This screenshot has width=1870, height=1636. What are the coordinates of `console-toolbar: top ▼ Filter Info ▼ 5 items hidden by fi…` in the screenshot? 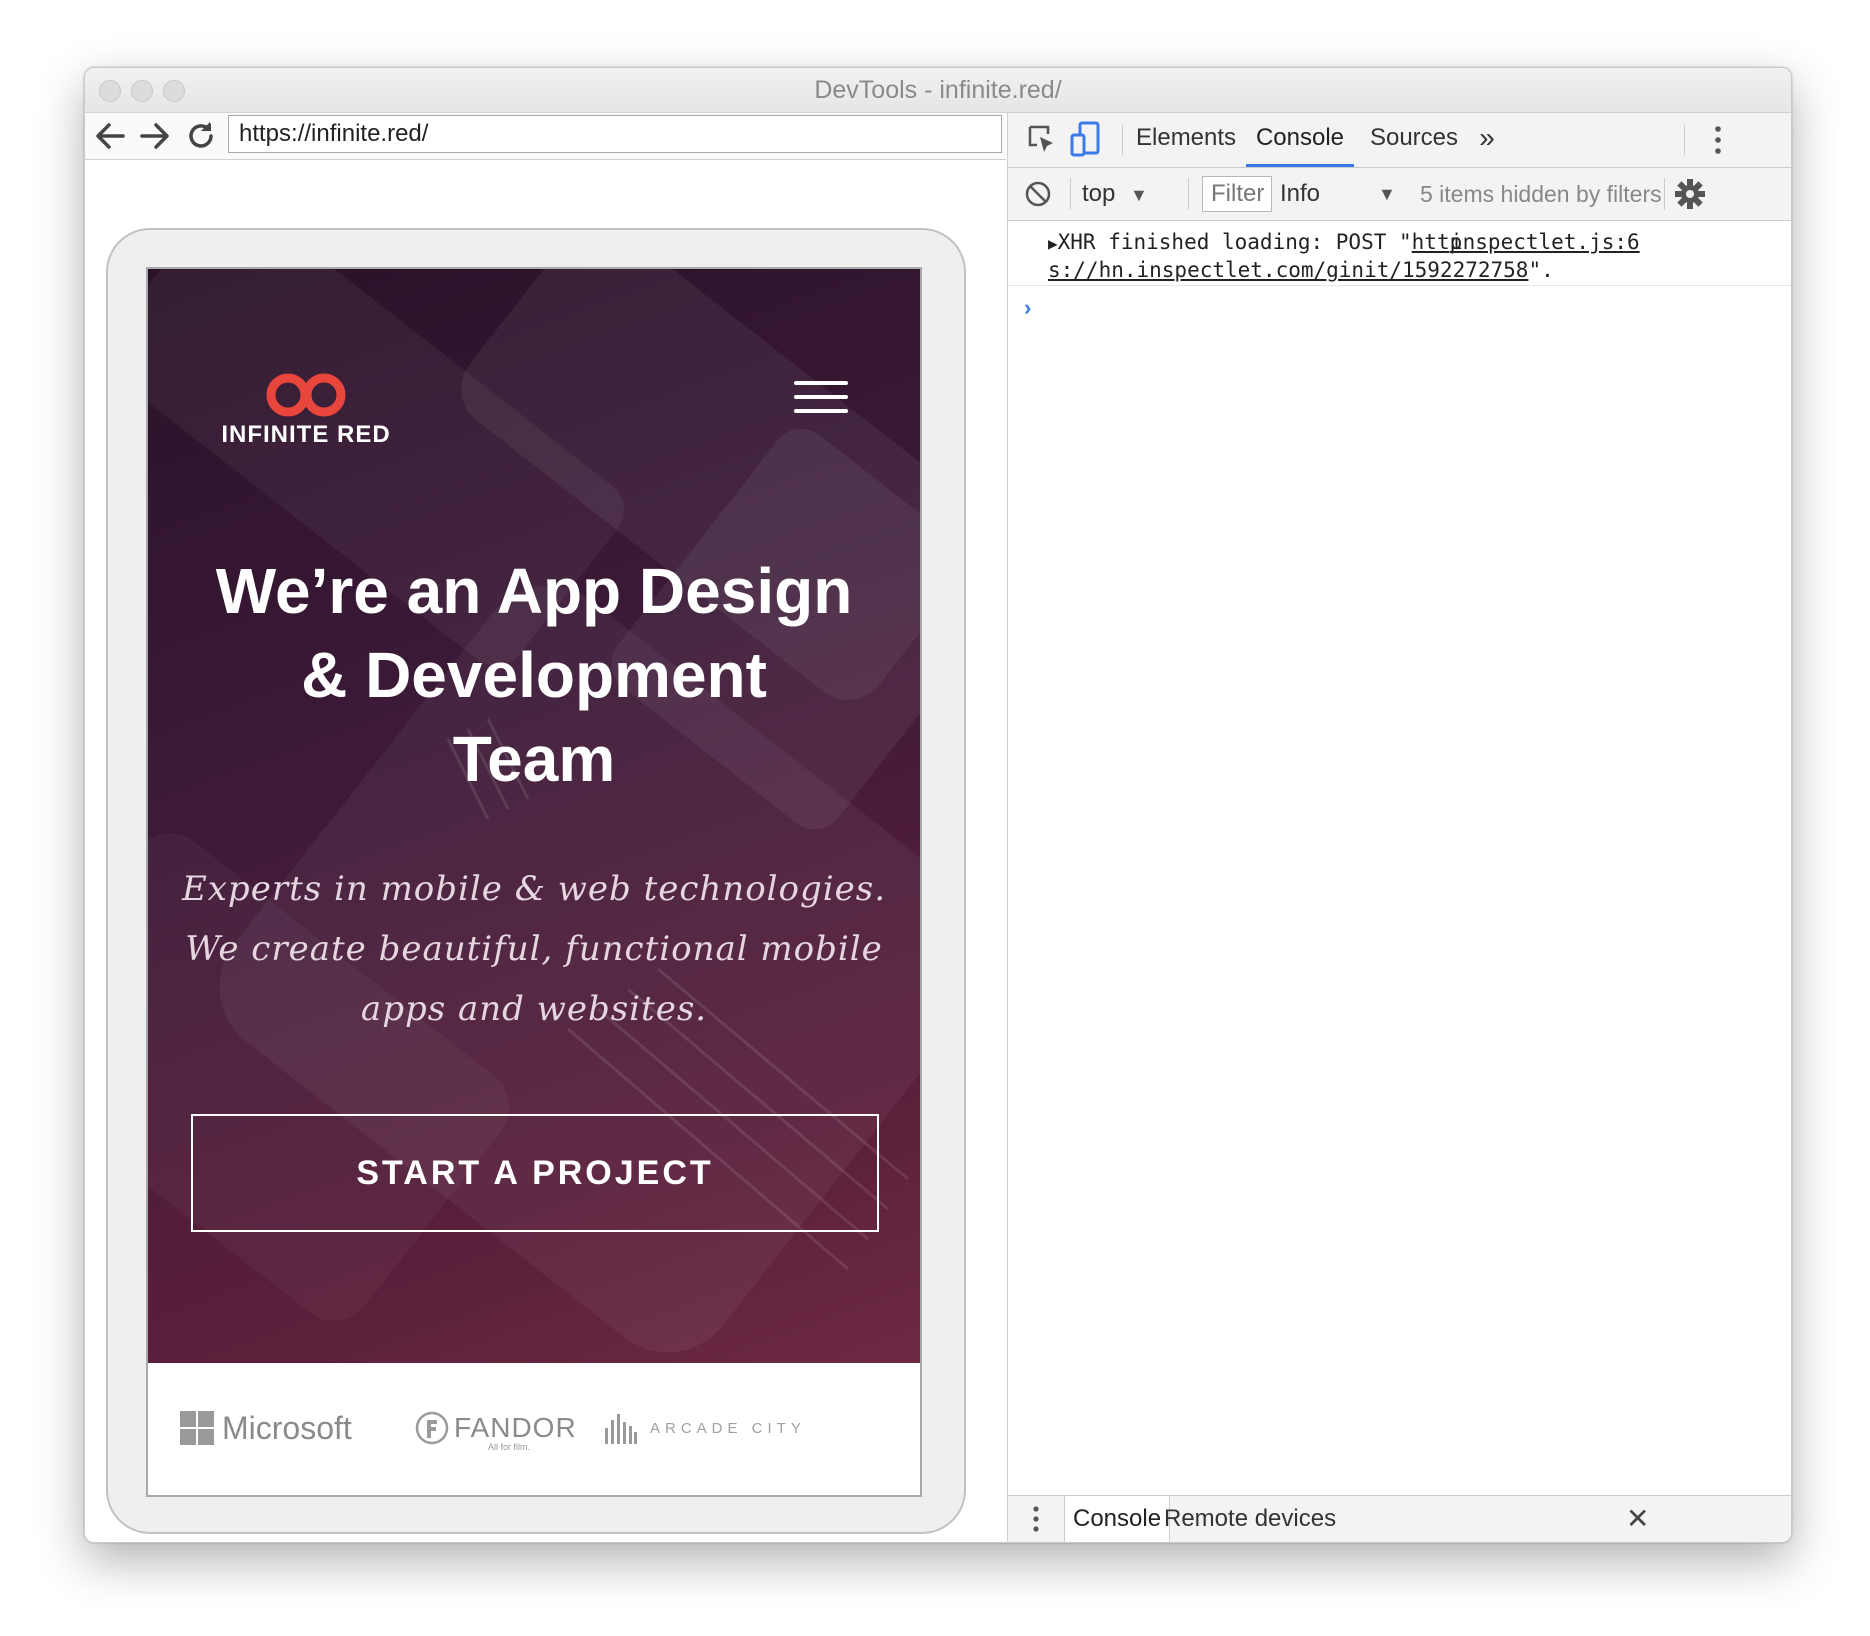 It's located at (1399, 194).